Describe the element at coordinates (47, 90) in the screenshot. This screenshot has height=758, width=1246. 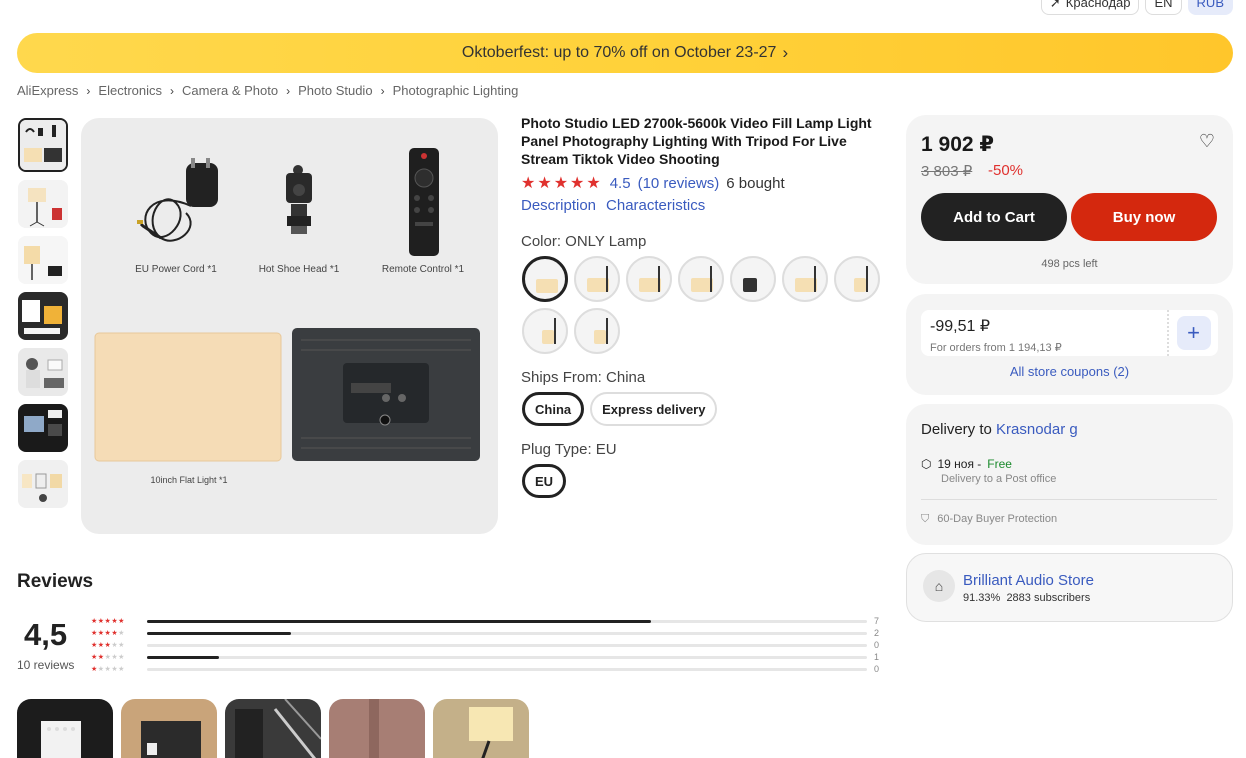
I see `breadcrumb-item: AliExpress` at that location.